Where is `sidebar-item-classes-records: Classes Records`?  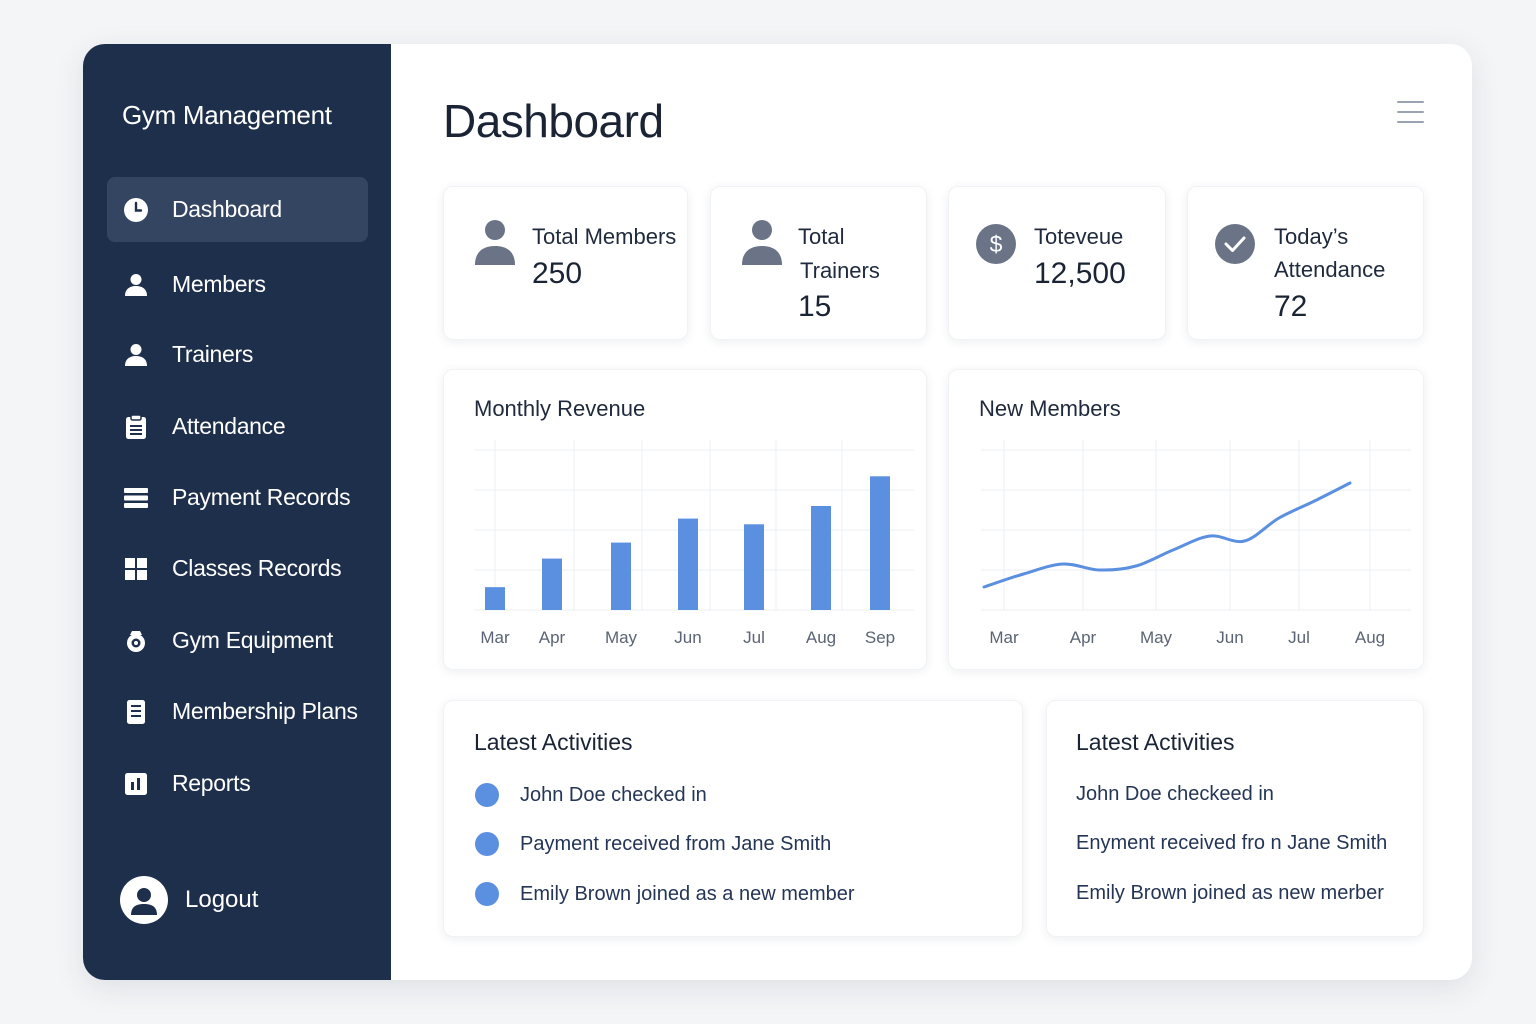 sidebar-item-classes-records: Classes Records is located at coordinates (237, 568).